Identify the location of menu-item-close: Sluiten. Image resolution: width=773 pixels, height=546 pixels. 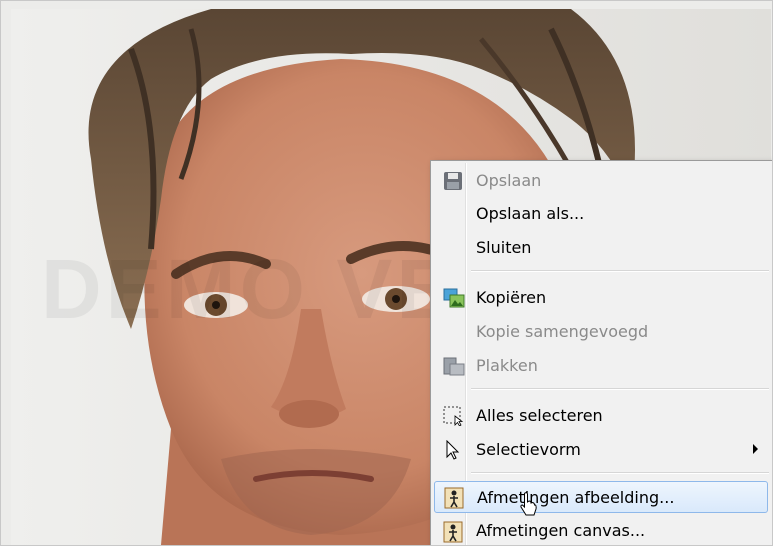
(601, 247).